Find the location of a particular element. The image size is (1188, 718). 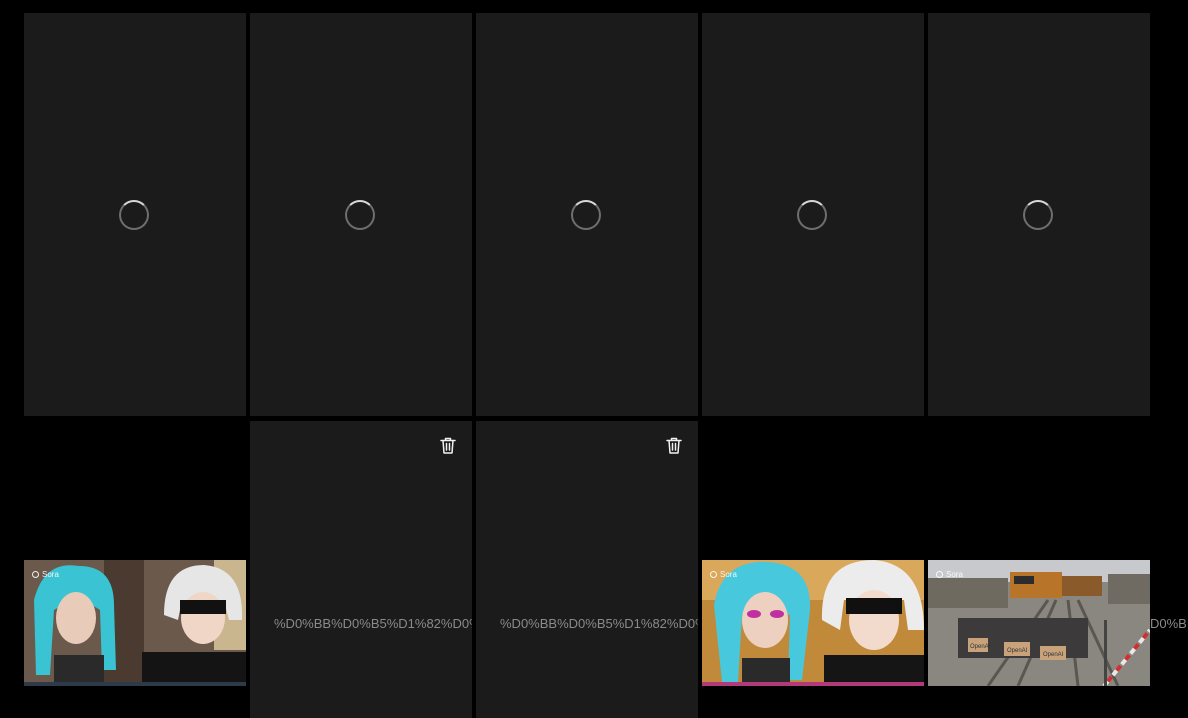

video-tile-broken: %D0%BB%D0%B5%D1%82%D0% is located at coordinates (587, 569).